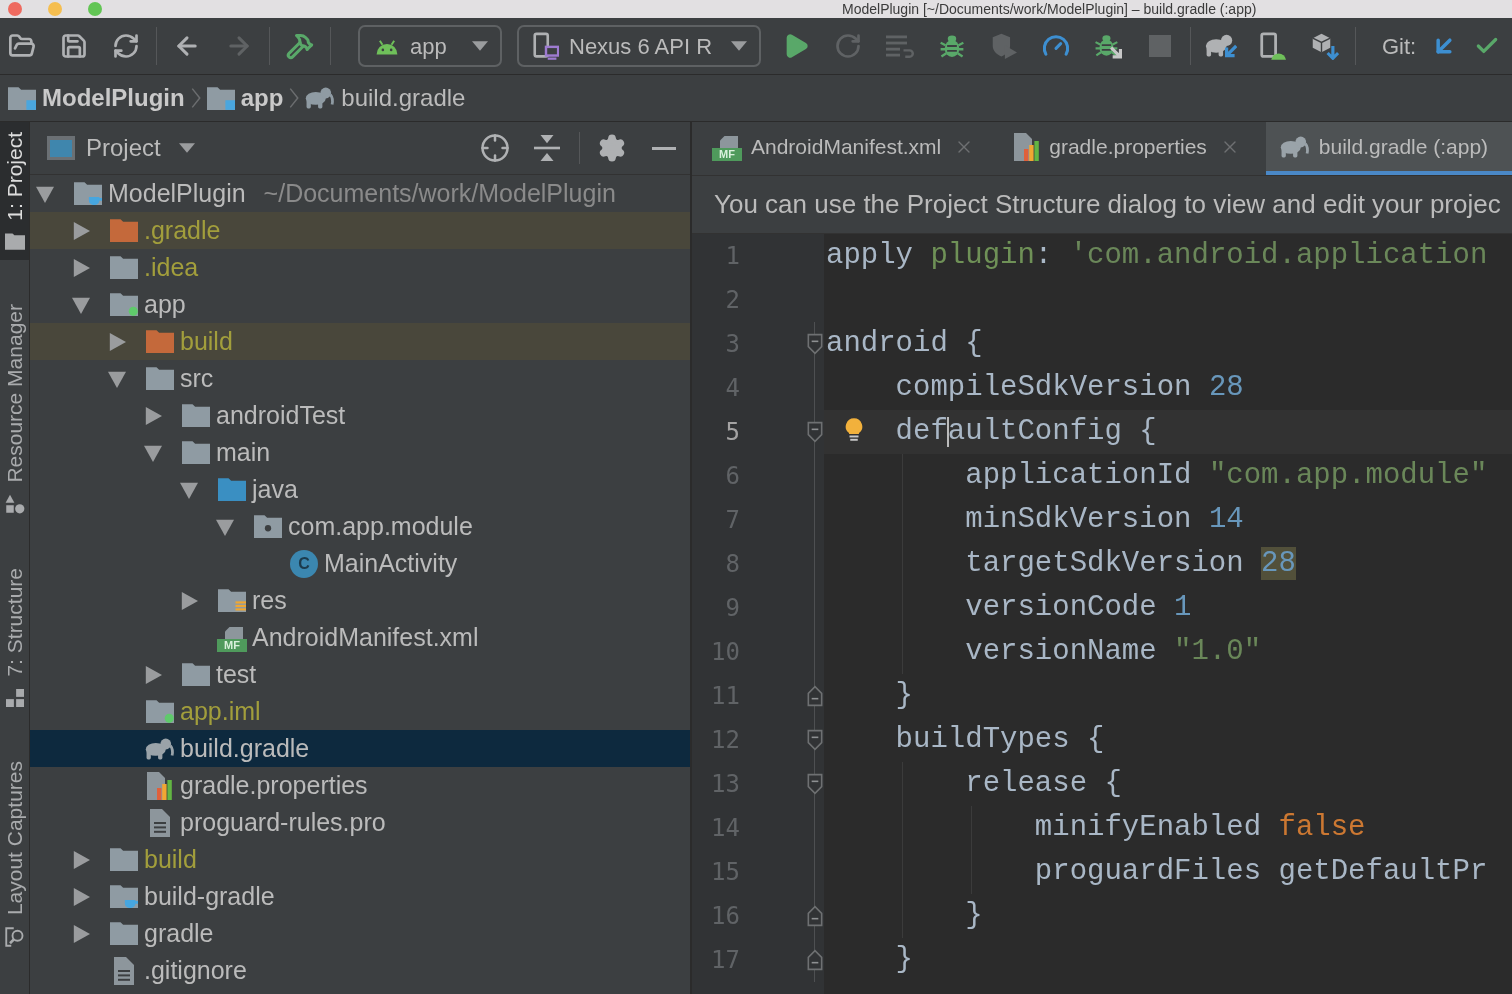 The height and width of the screenshot is (994, 1512). Describe the element at coordinates (360, 674) in the screenshot. I see `tree-item: test` at that location.